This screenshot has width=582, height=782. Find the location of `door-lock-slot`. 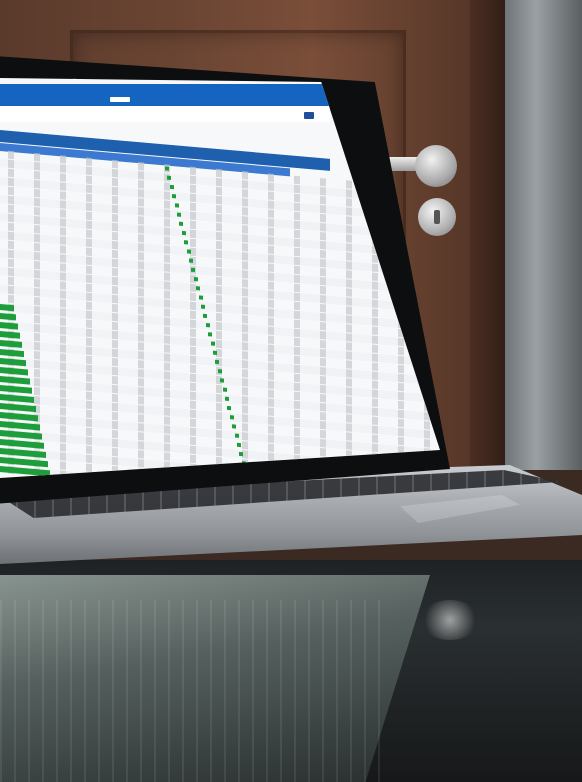

door-lock-slot is located at coordinates (437, 217).